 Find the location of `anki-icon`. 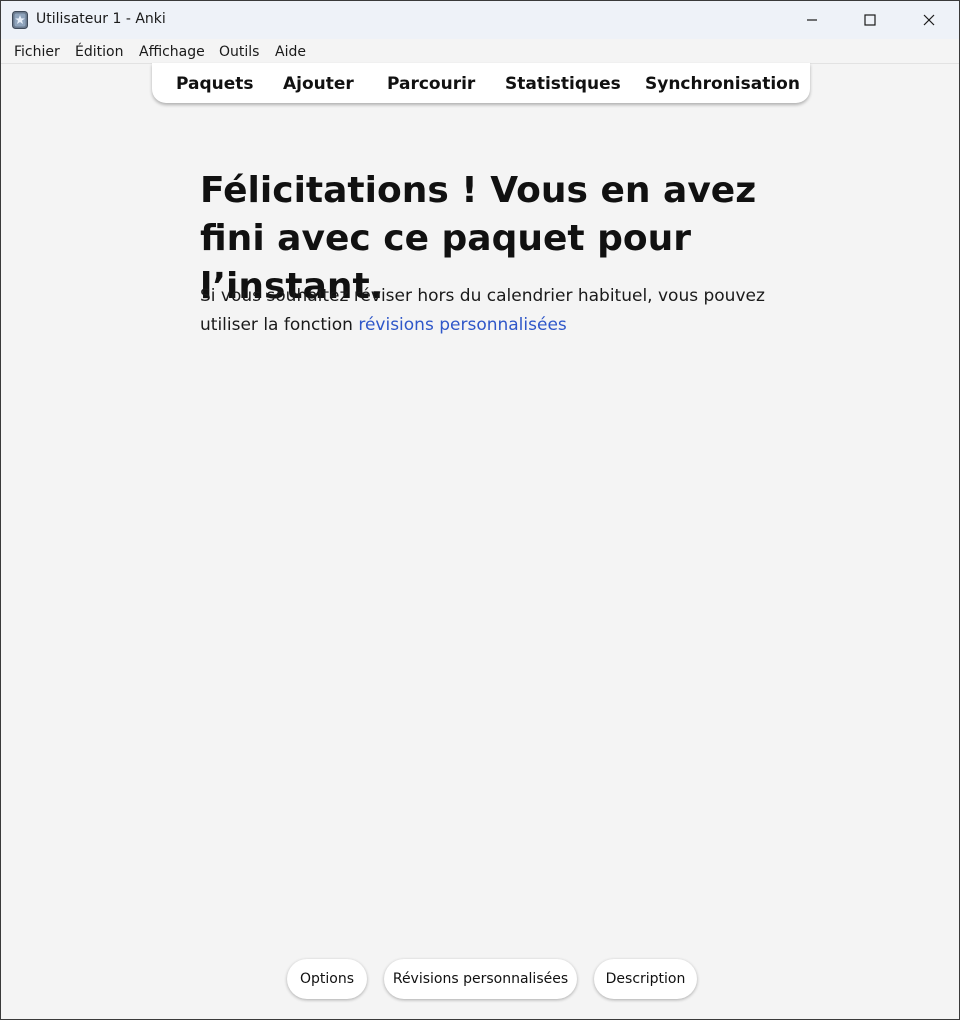

anki-icon is located at coordinates (20, 20).